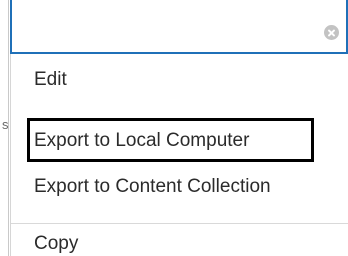  Describe the element at coordinates (50, 79) in the screenshot. I see `menu-item-edit: Edit` at that location.